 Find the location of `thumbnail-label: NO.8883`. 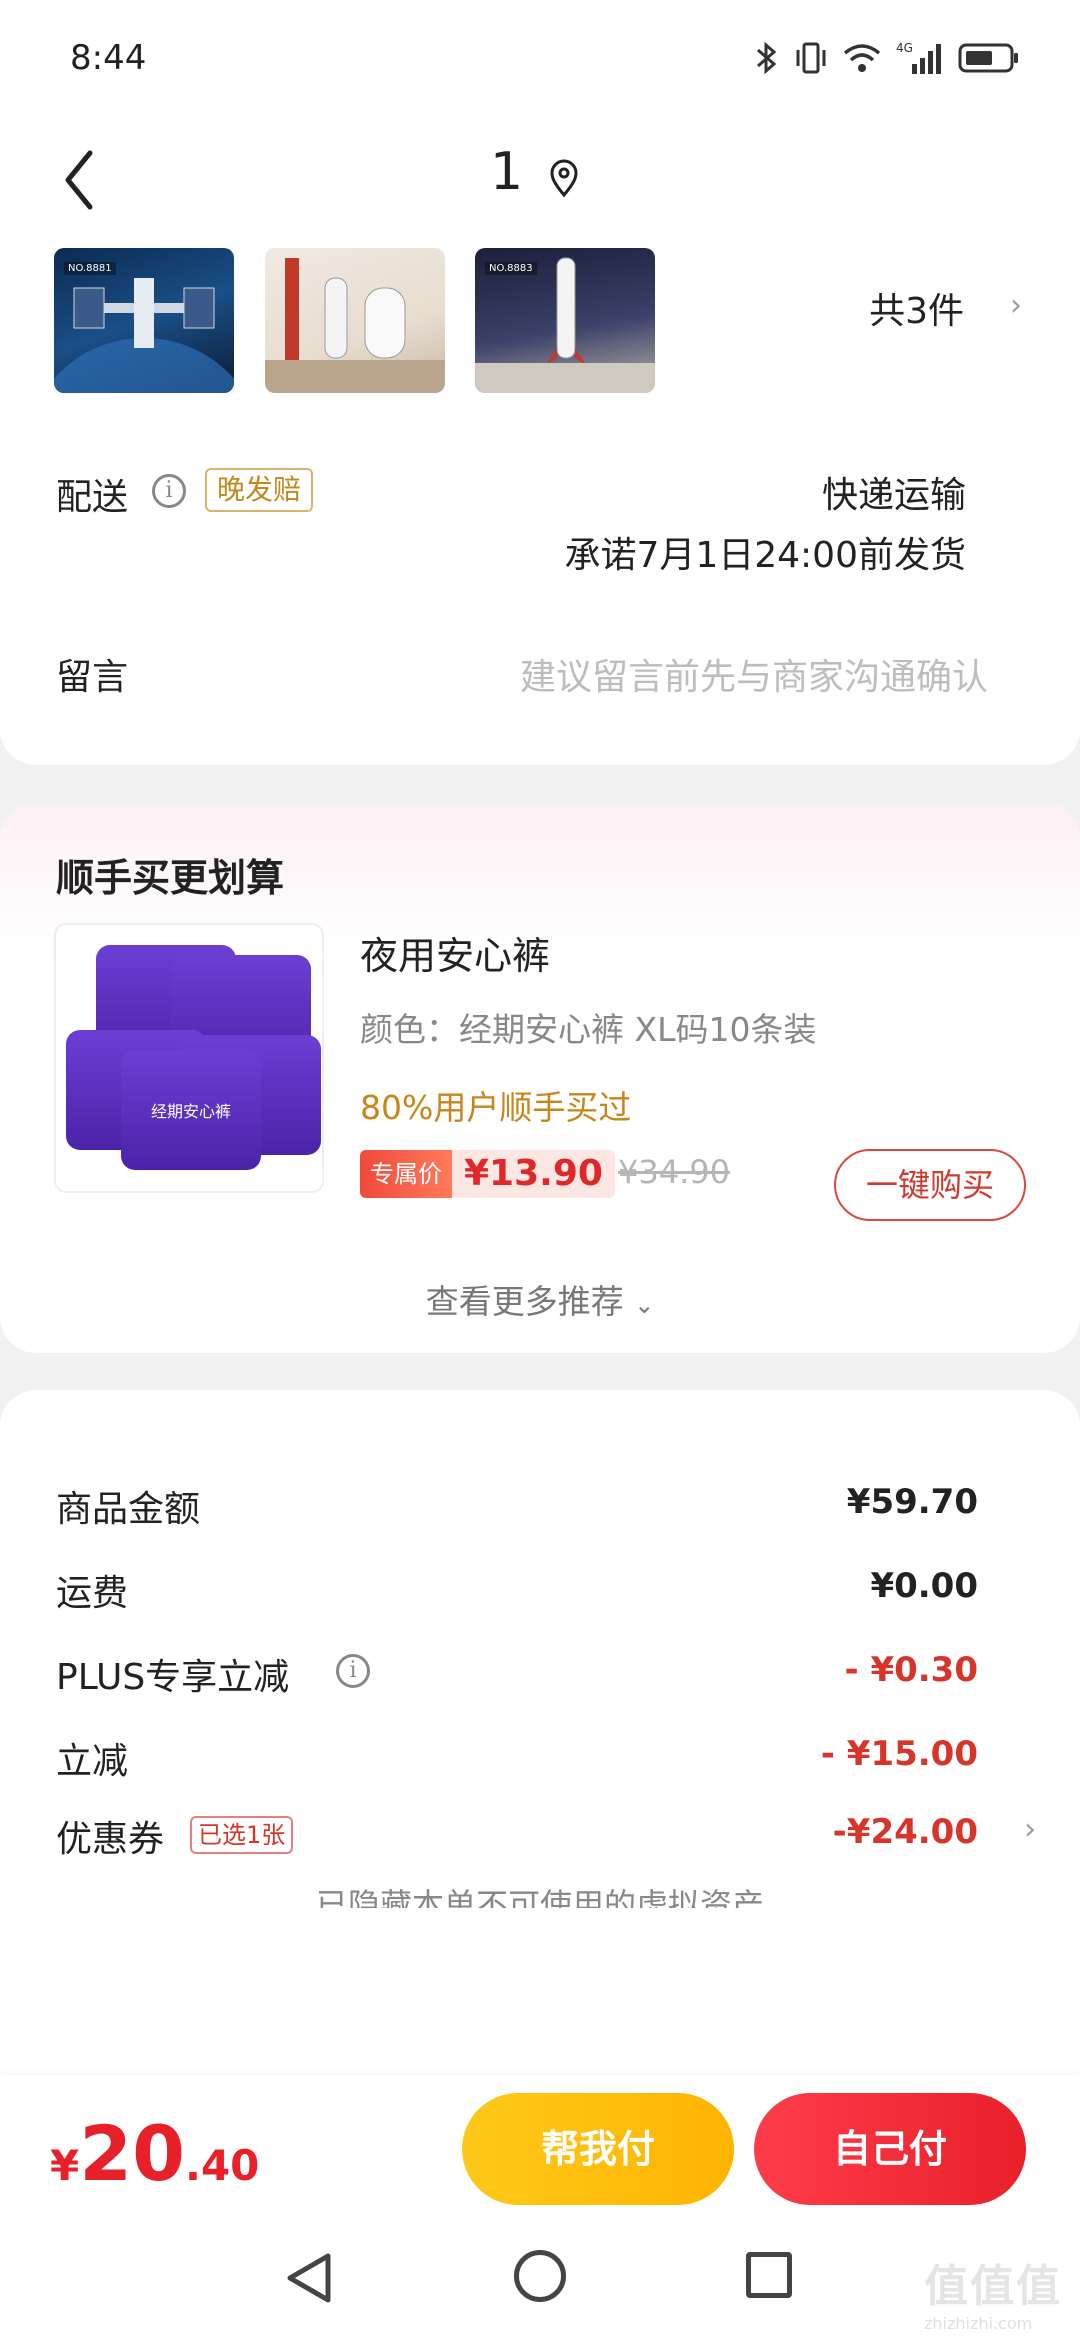

thumbnail-label: NO.8883 is located at coordinates (511, 268).